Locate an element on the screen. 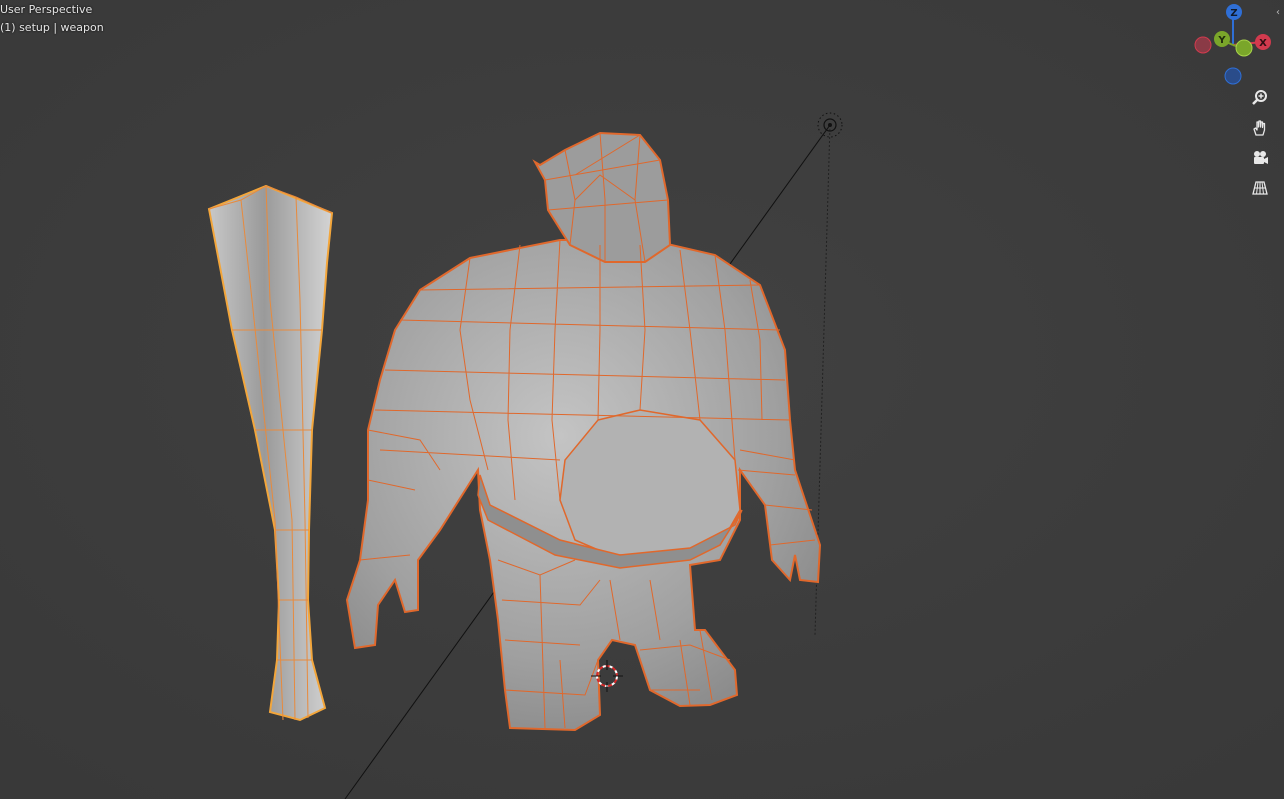 This screenshot has height=799, width=1284. gizmo-neg-y-axis is located at coordinates (1244, 48).